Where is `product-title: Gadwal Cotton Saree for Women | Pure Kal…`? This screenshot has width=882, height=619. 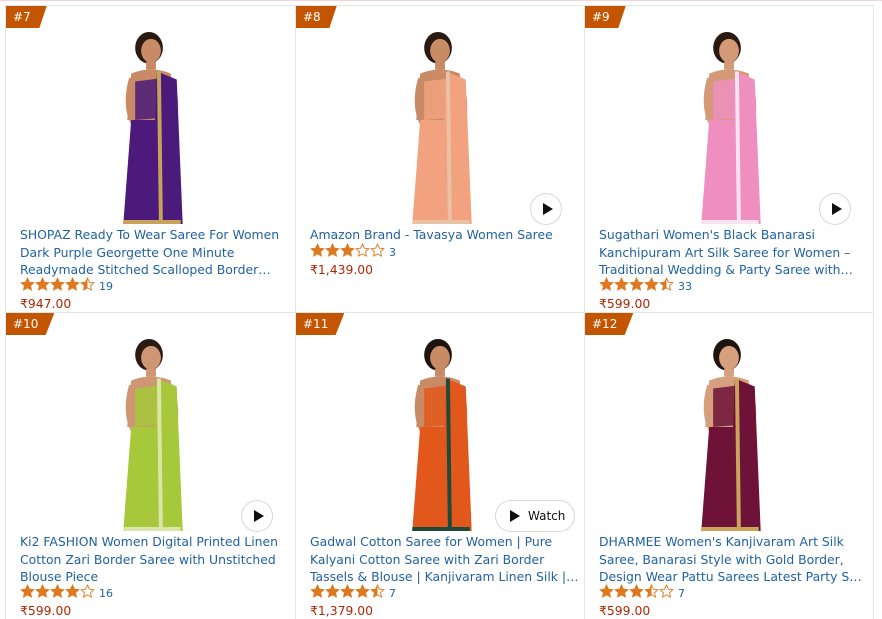
product-title: Gadwal Cotton Saree for Women | Pure Kal… is located at coordinates (445, 559).